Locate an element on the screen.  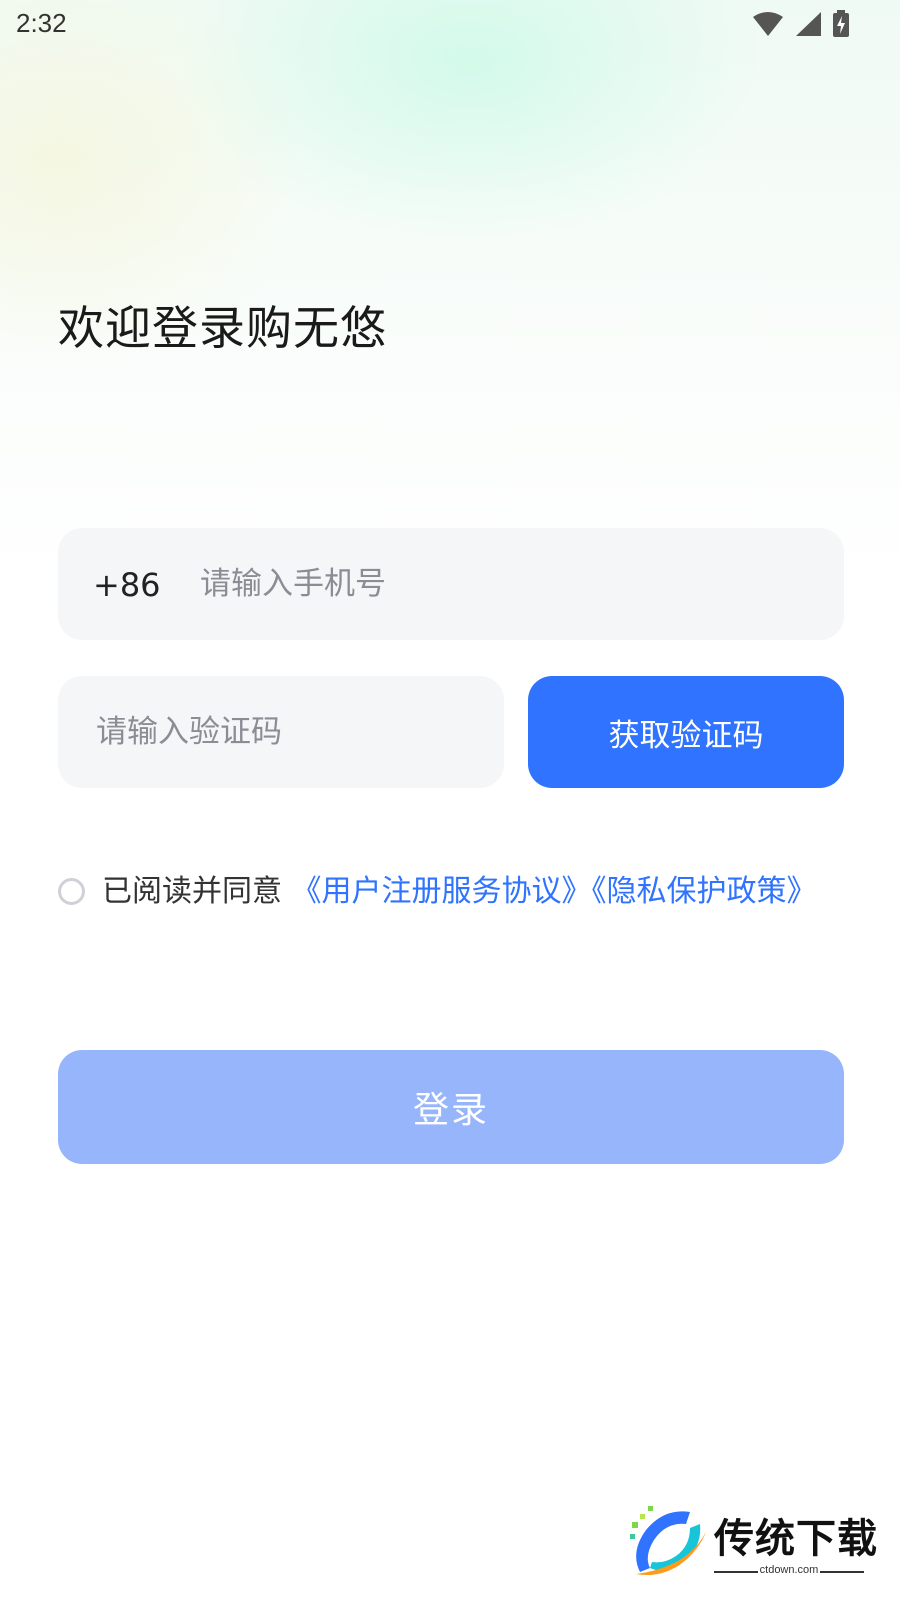
watermark-brand: 传统下载 is located at coordinates (796, 1539).